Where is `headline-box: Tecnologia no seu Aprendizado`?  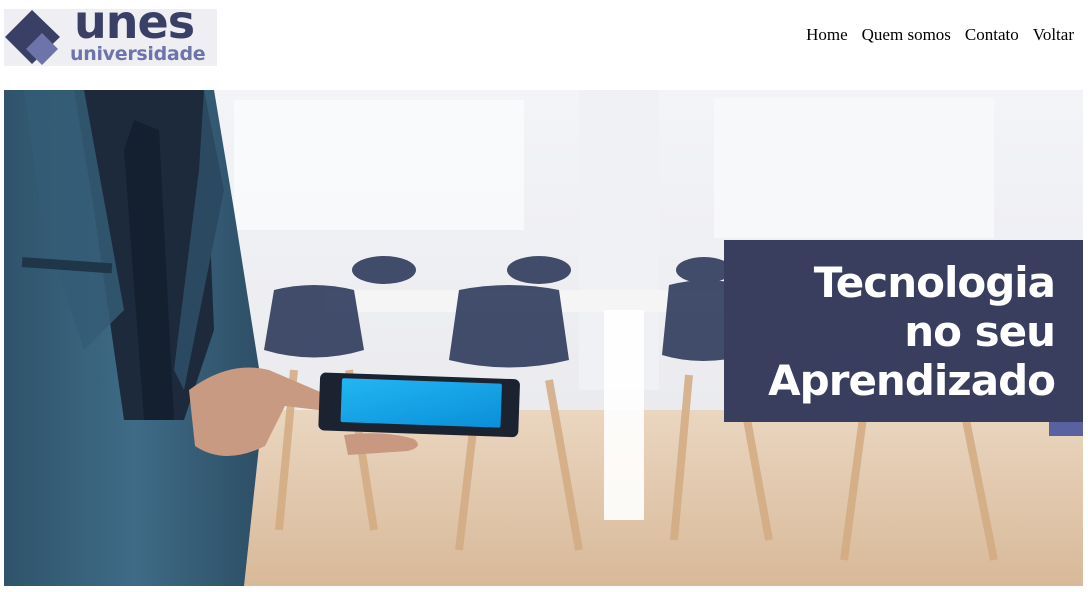 headline-box: Tecnologia no seu Aprendizado is located at coordinates (903, 331).